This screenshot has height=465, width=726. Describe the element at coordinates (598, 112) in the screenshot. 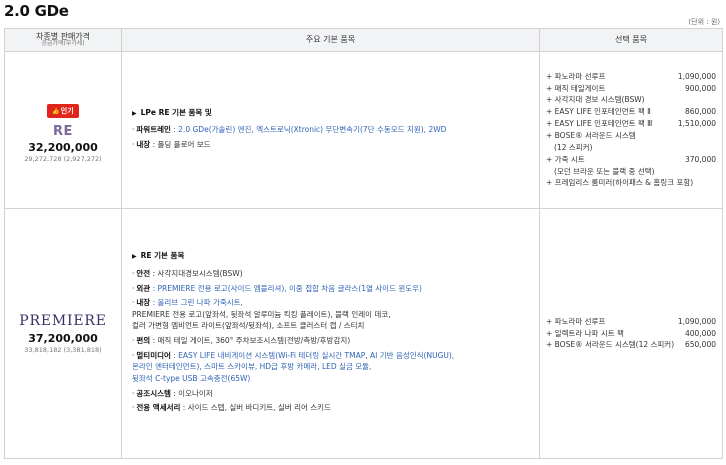

I see `option-name: + EASY LIFE 인포테인먼트 팩 Ⅱ` at that location.